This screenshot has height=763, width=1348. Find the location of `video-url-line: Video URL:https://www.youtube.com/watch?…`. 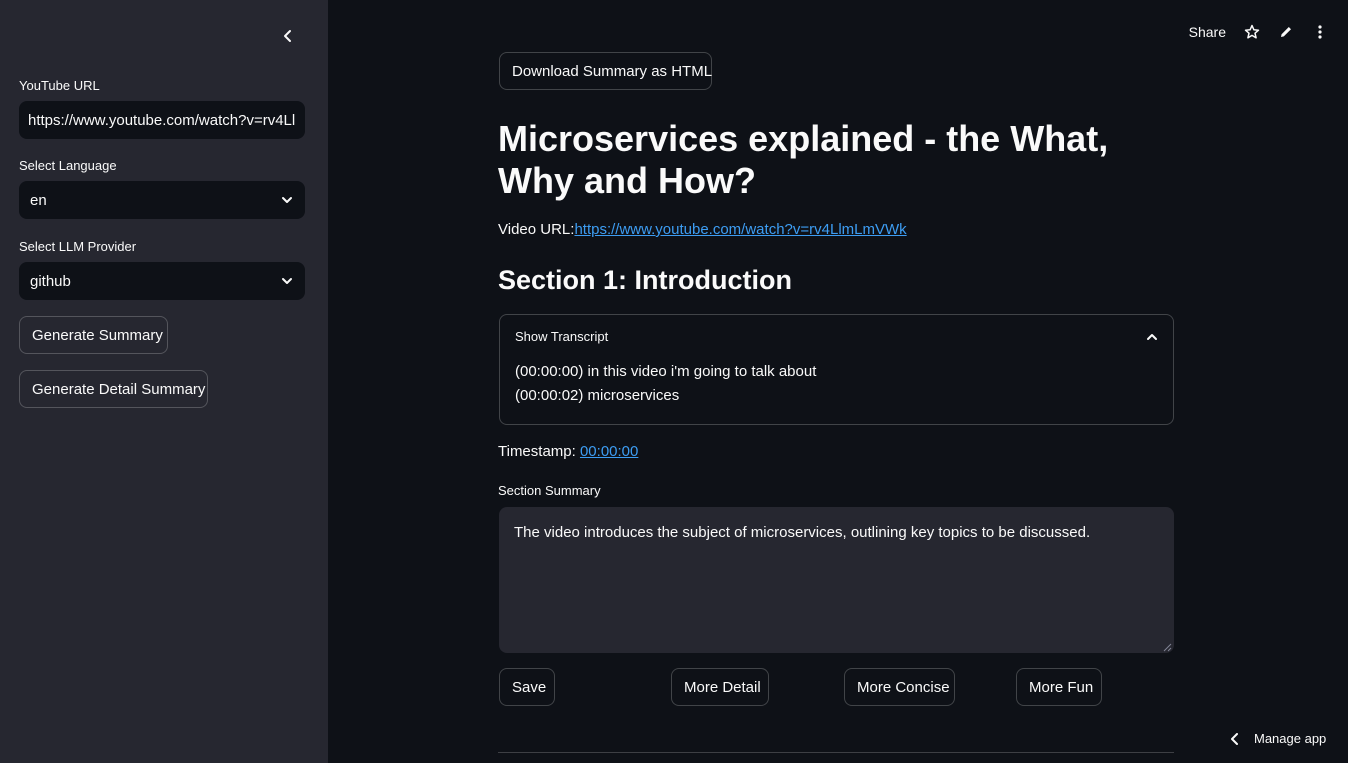

video-url-line: Video URL:https://www.youtube.com/watch?… is located at coordinates (702, 229).